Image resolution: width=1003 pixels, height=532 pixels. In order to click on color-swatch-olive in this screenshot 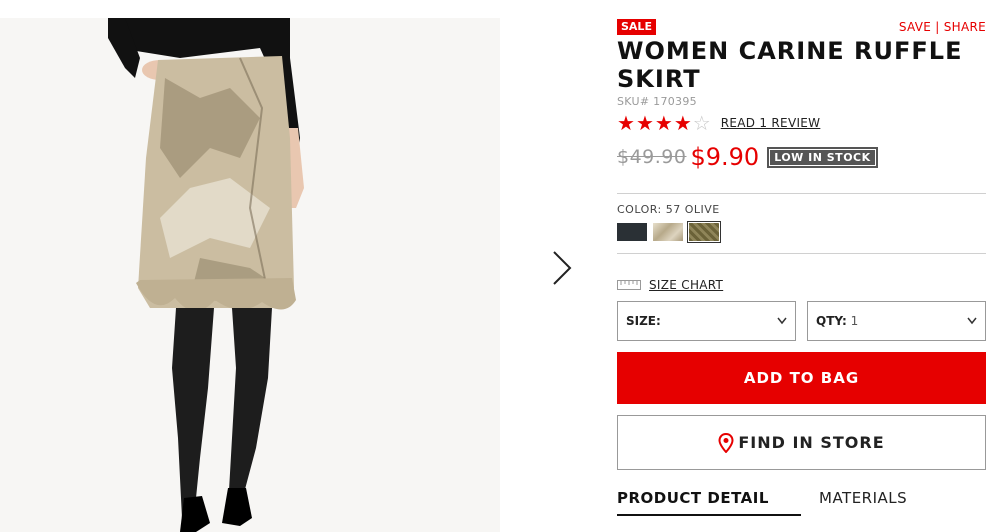, I will do `click(704, 232)`.